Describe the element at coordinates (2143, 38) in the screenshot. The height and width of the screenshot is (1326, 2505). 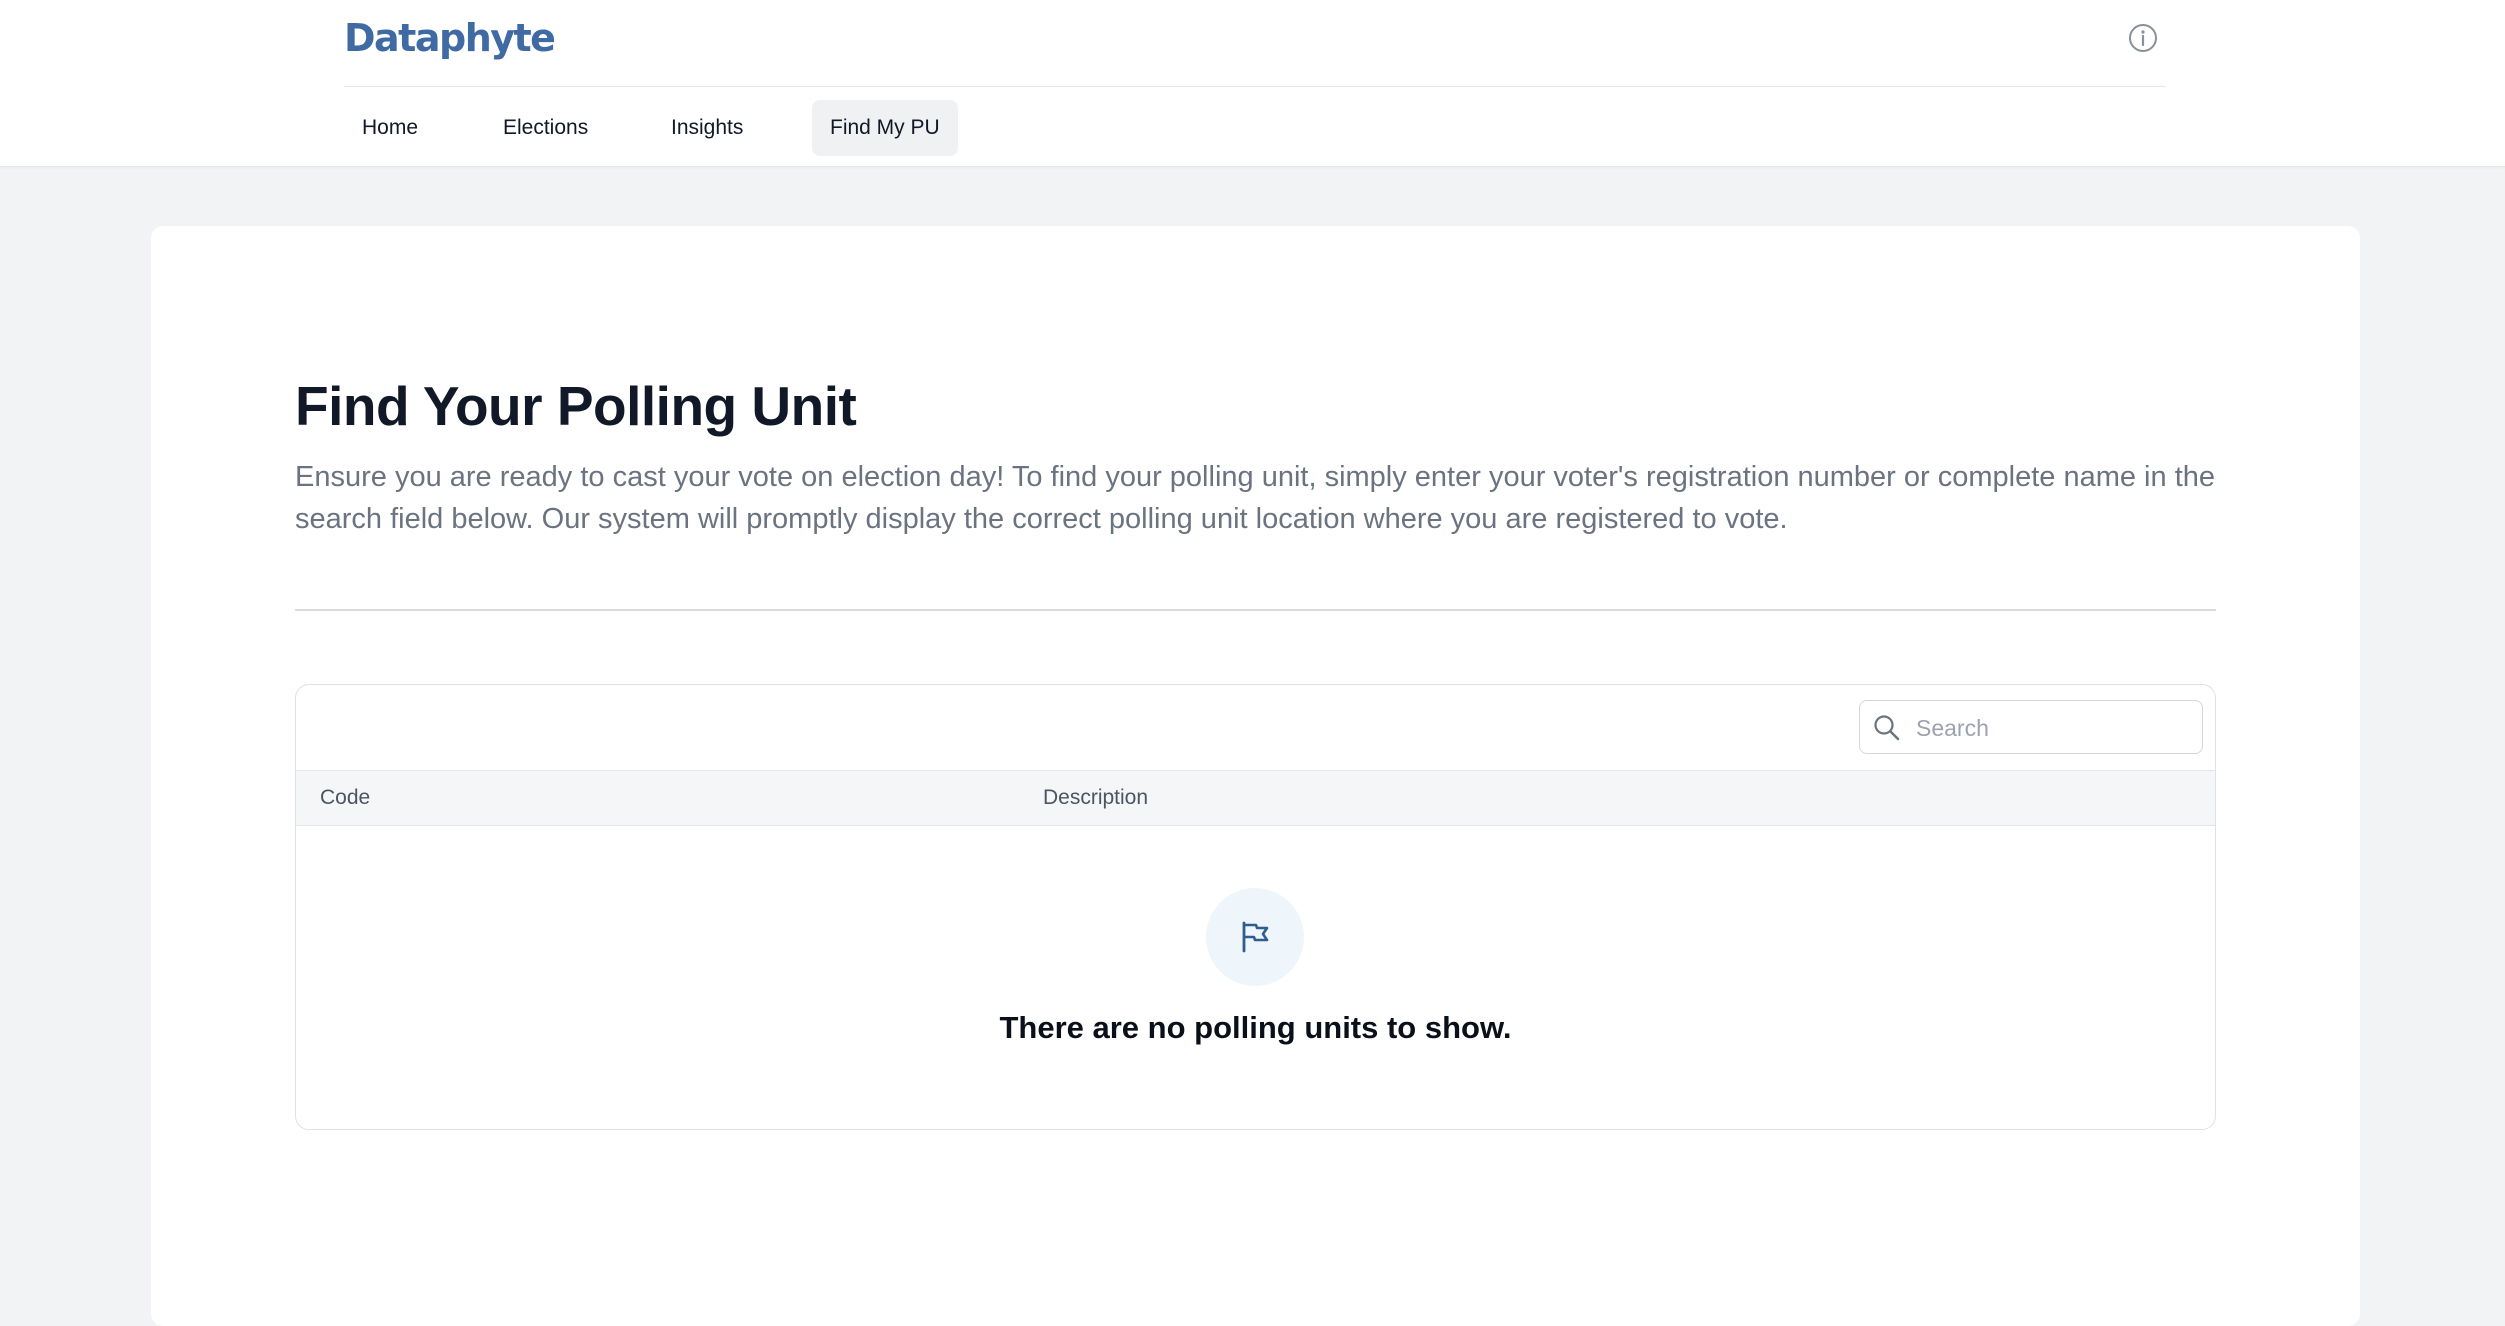
I see `info-icon` at that location.